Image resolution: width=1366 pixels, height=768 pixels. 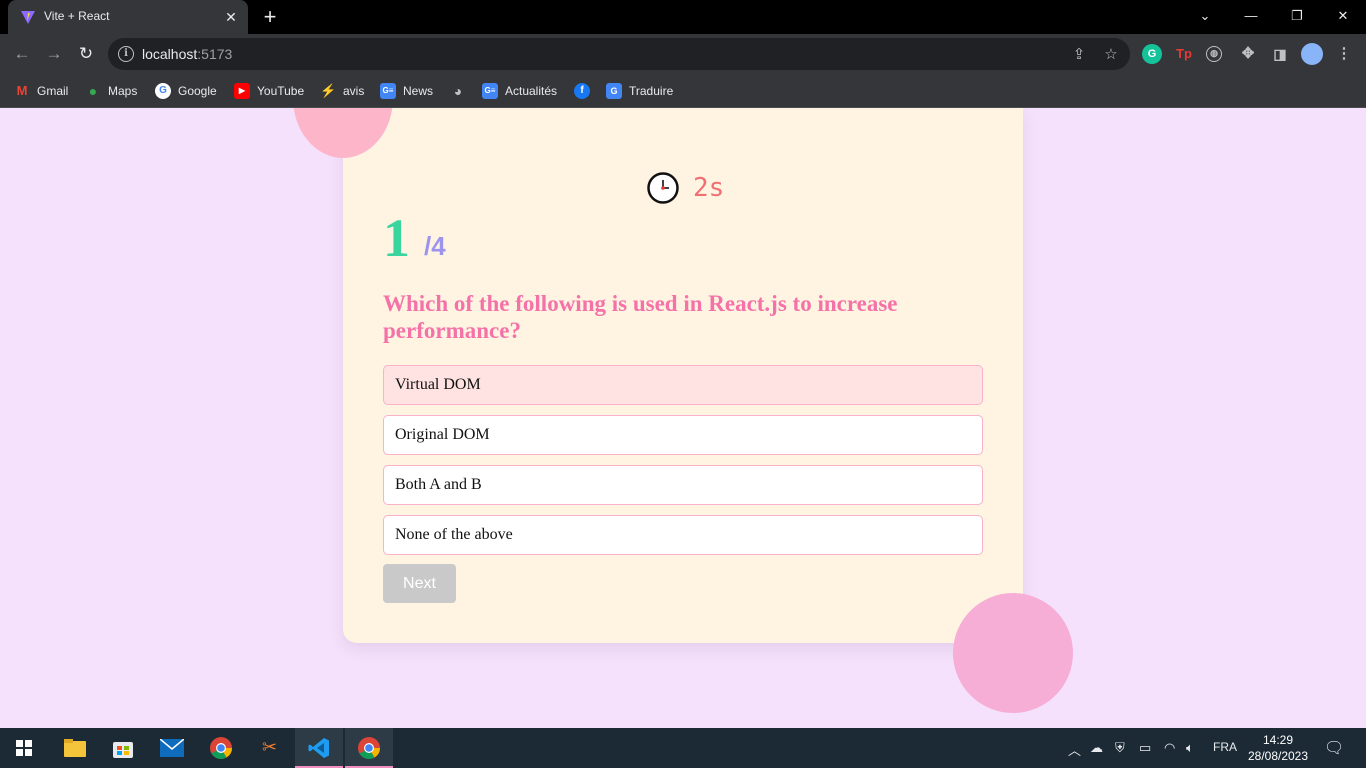 I want to click on current-question-number: 1, so click(x=396, y=238).